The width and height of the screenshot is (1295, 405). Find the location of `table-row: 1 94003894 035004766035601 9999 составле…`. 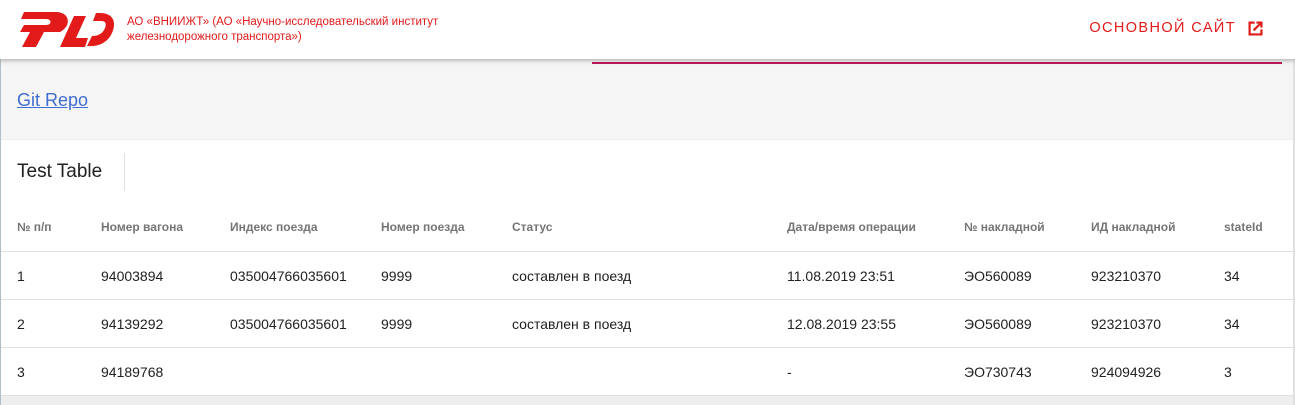

table-row: 1 94003894 035004766035601 9999 составле… is located at coordinates (647, 275).